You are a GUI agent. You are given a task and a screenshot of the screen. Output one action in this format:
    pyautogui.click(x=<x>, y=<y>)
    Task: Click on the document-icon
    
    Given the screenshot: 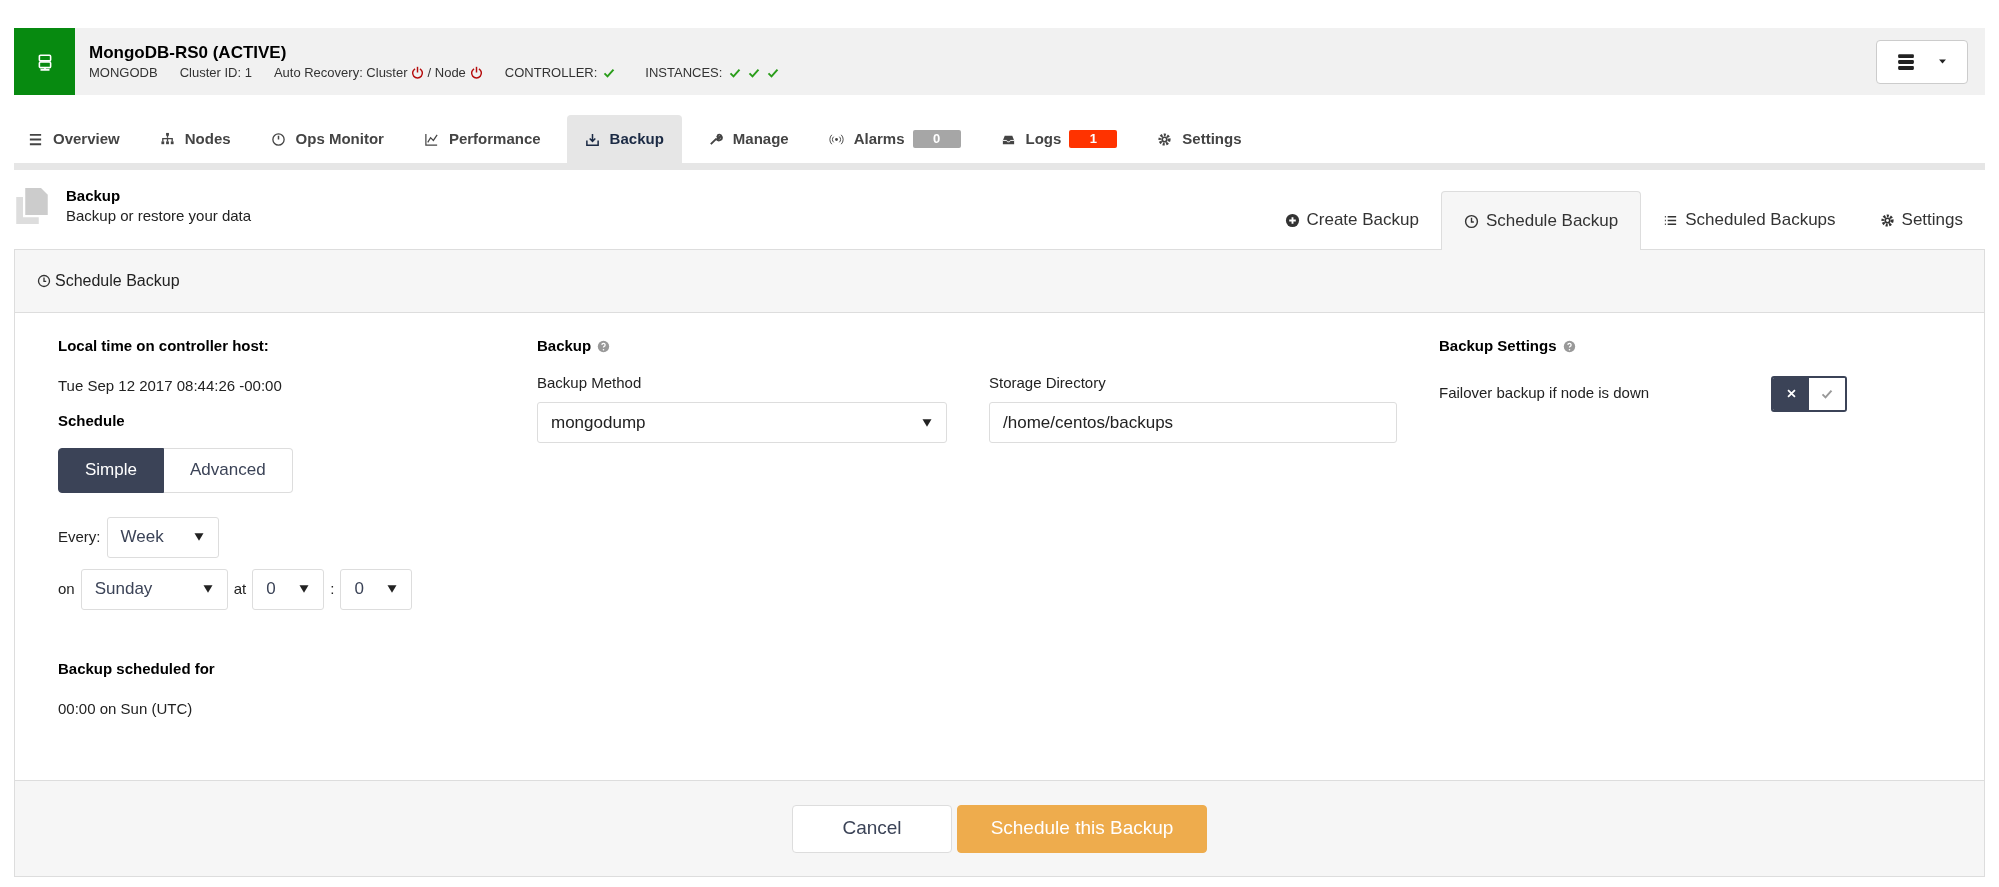 What is the action you would take?
    pyautogui.click(x=32, y=206)
    